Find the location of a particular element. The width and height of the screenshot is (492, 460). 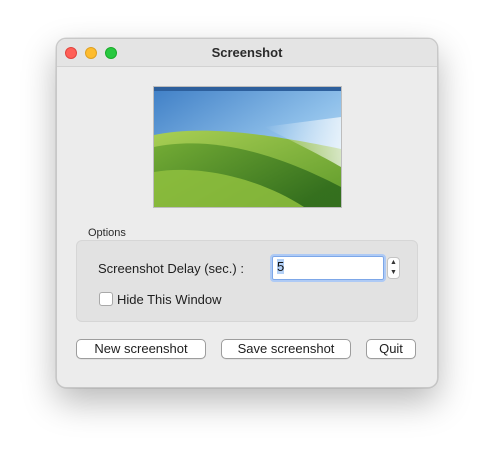

preview-image is located at coordinates (247, 147).